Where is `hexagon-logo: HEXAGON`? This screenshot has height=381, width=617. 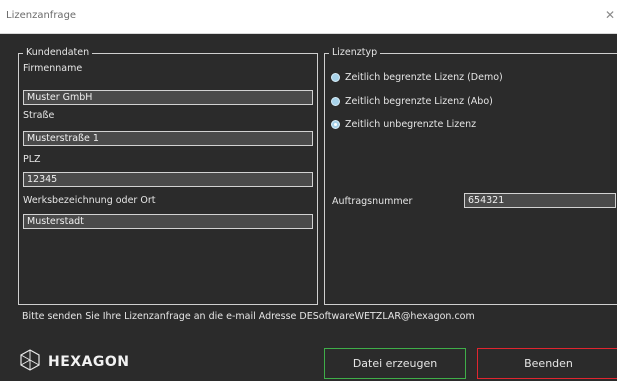
hexagon-logo: HEXAGON is located at coordinates (74, 362).